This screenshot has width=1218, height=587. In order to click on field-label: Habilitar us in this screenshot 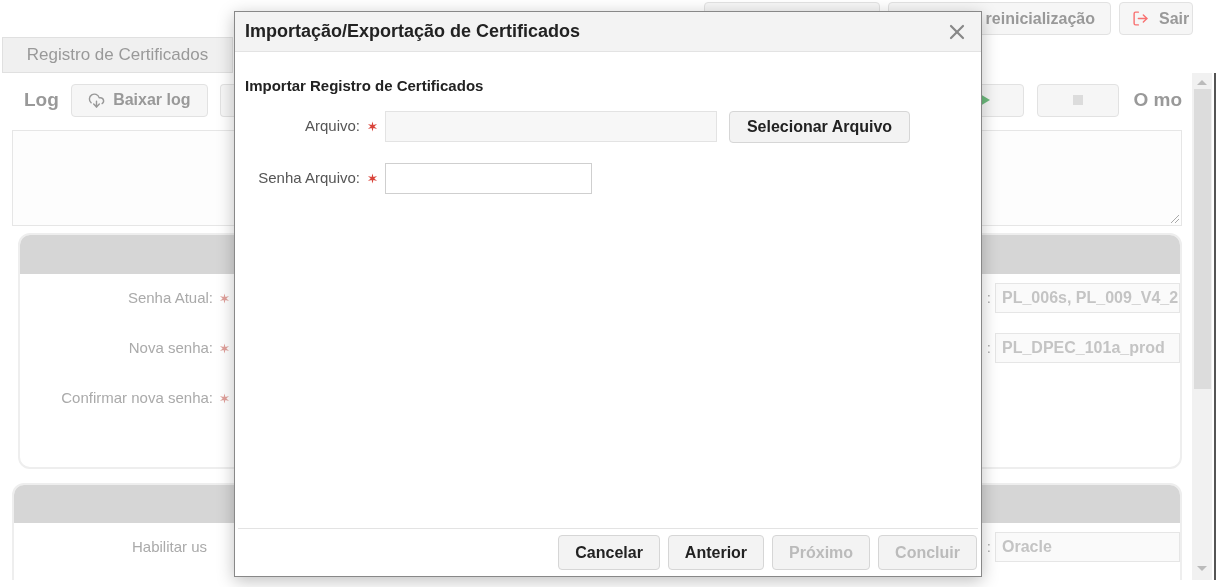, I will do `click(169, 546)`.